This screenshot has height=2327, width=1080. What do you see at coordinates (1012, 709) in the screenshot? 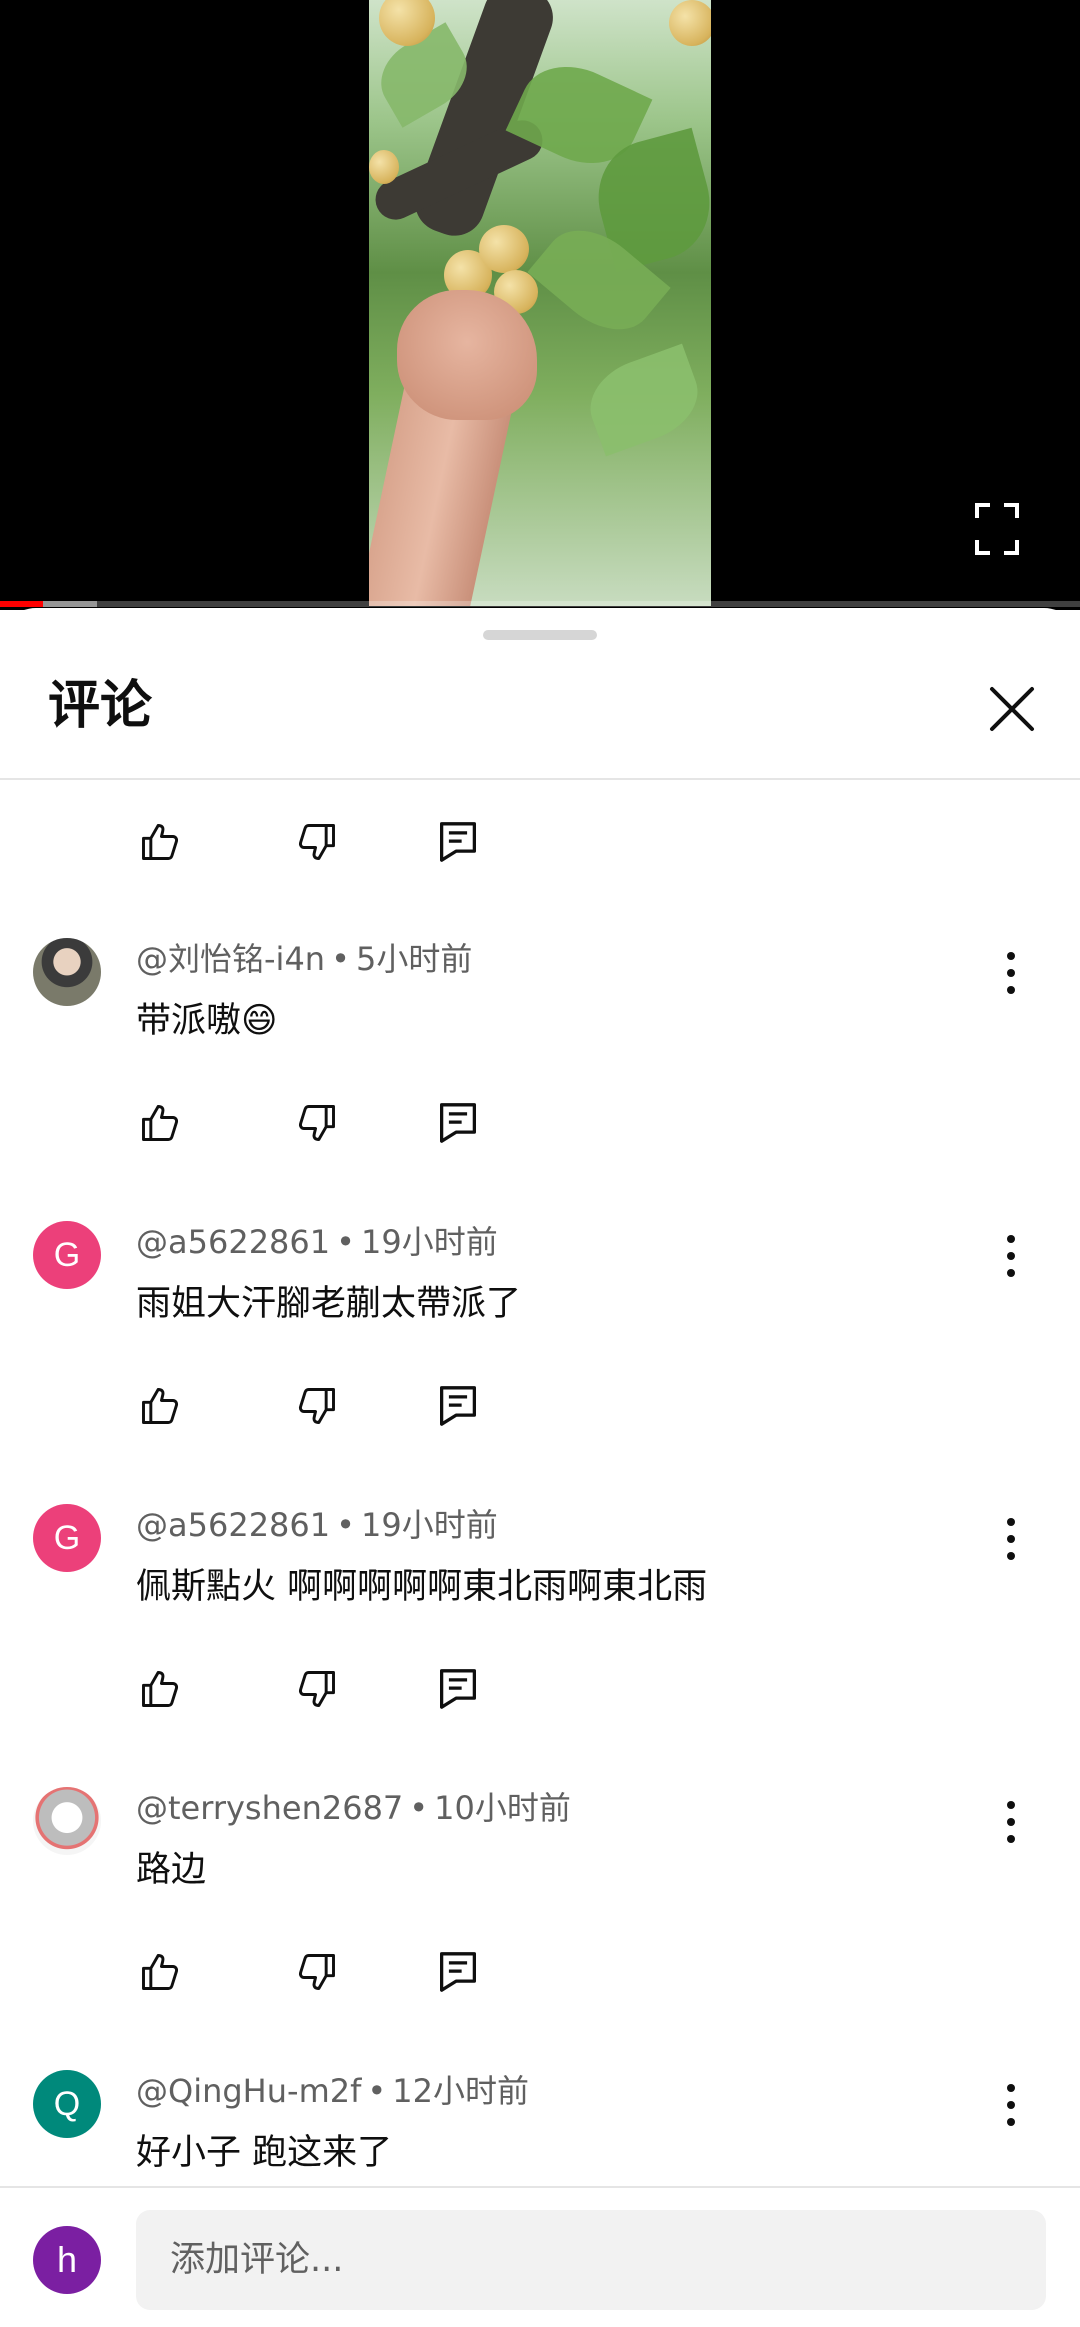
I see `close-icon` at bounding box center [1012, 709].